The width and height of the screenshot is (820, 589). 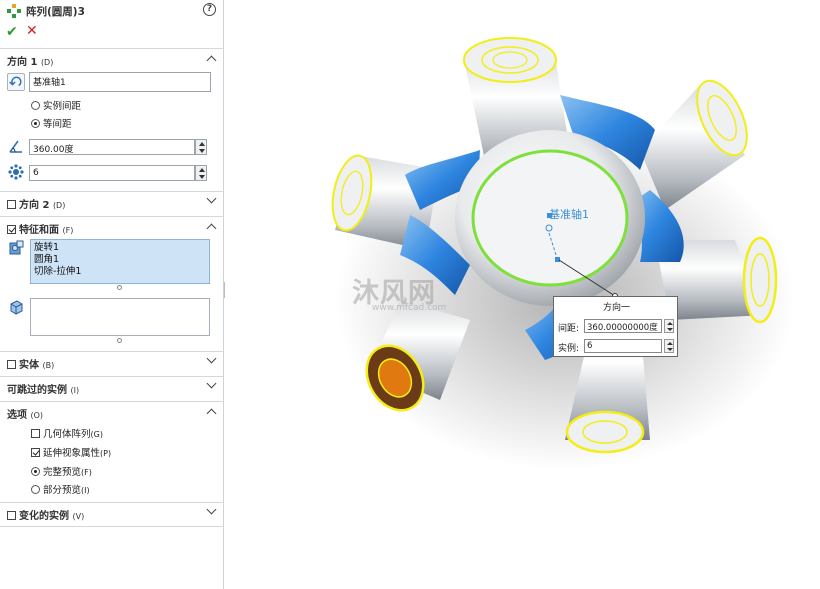 What do you see at coordinates (409, 308) in the screenshot?
I see `watermark-url: www.mfcad.com` at bounding box center [409, 308].